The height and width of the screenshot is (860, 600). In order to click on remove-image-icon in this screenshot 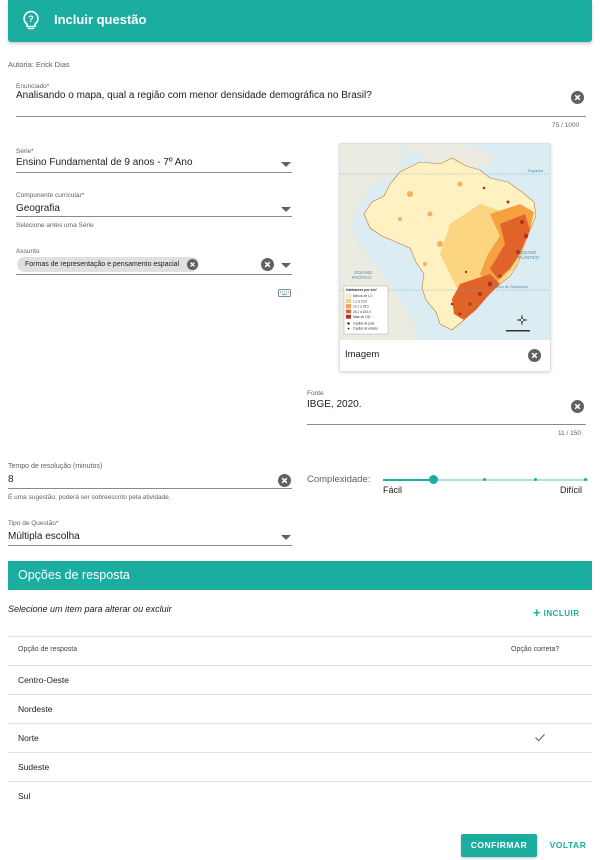, I will do `click(534, 355)`.